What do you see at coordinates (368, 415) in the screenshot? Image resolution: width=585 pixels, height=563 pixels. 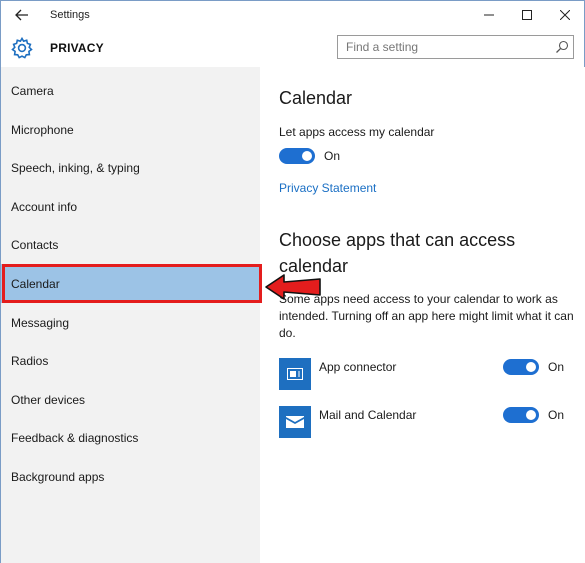 I see `app-name: Mail and Calendar` at bounding box center [368, 415].